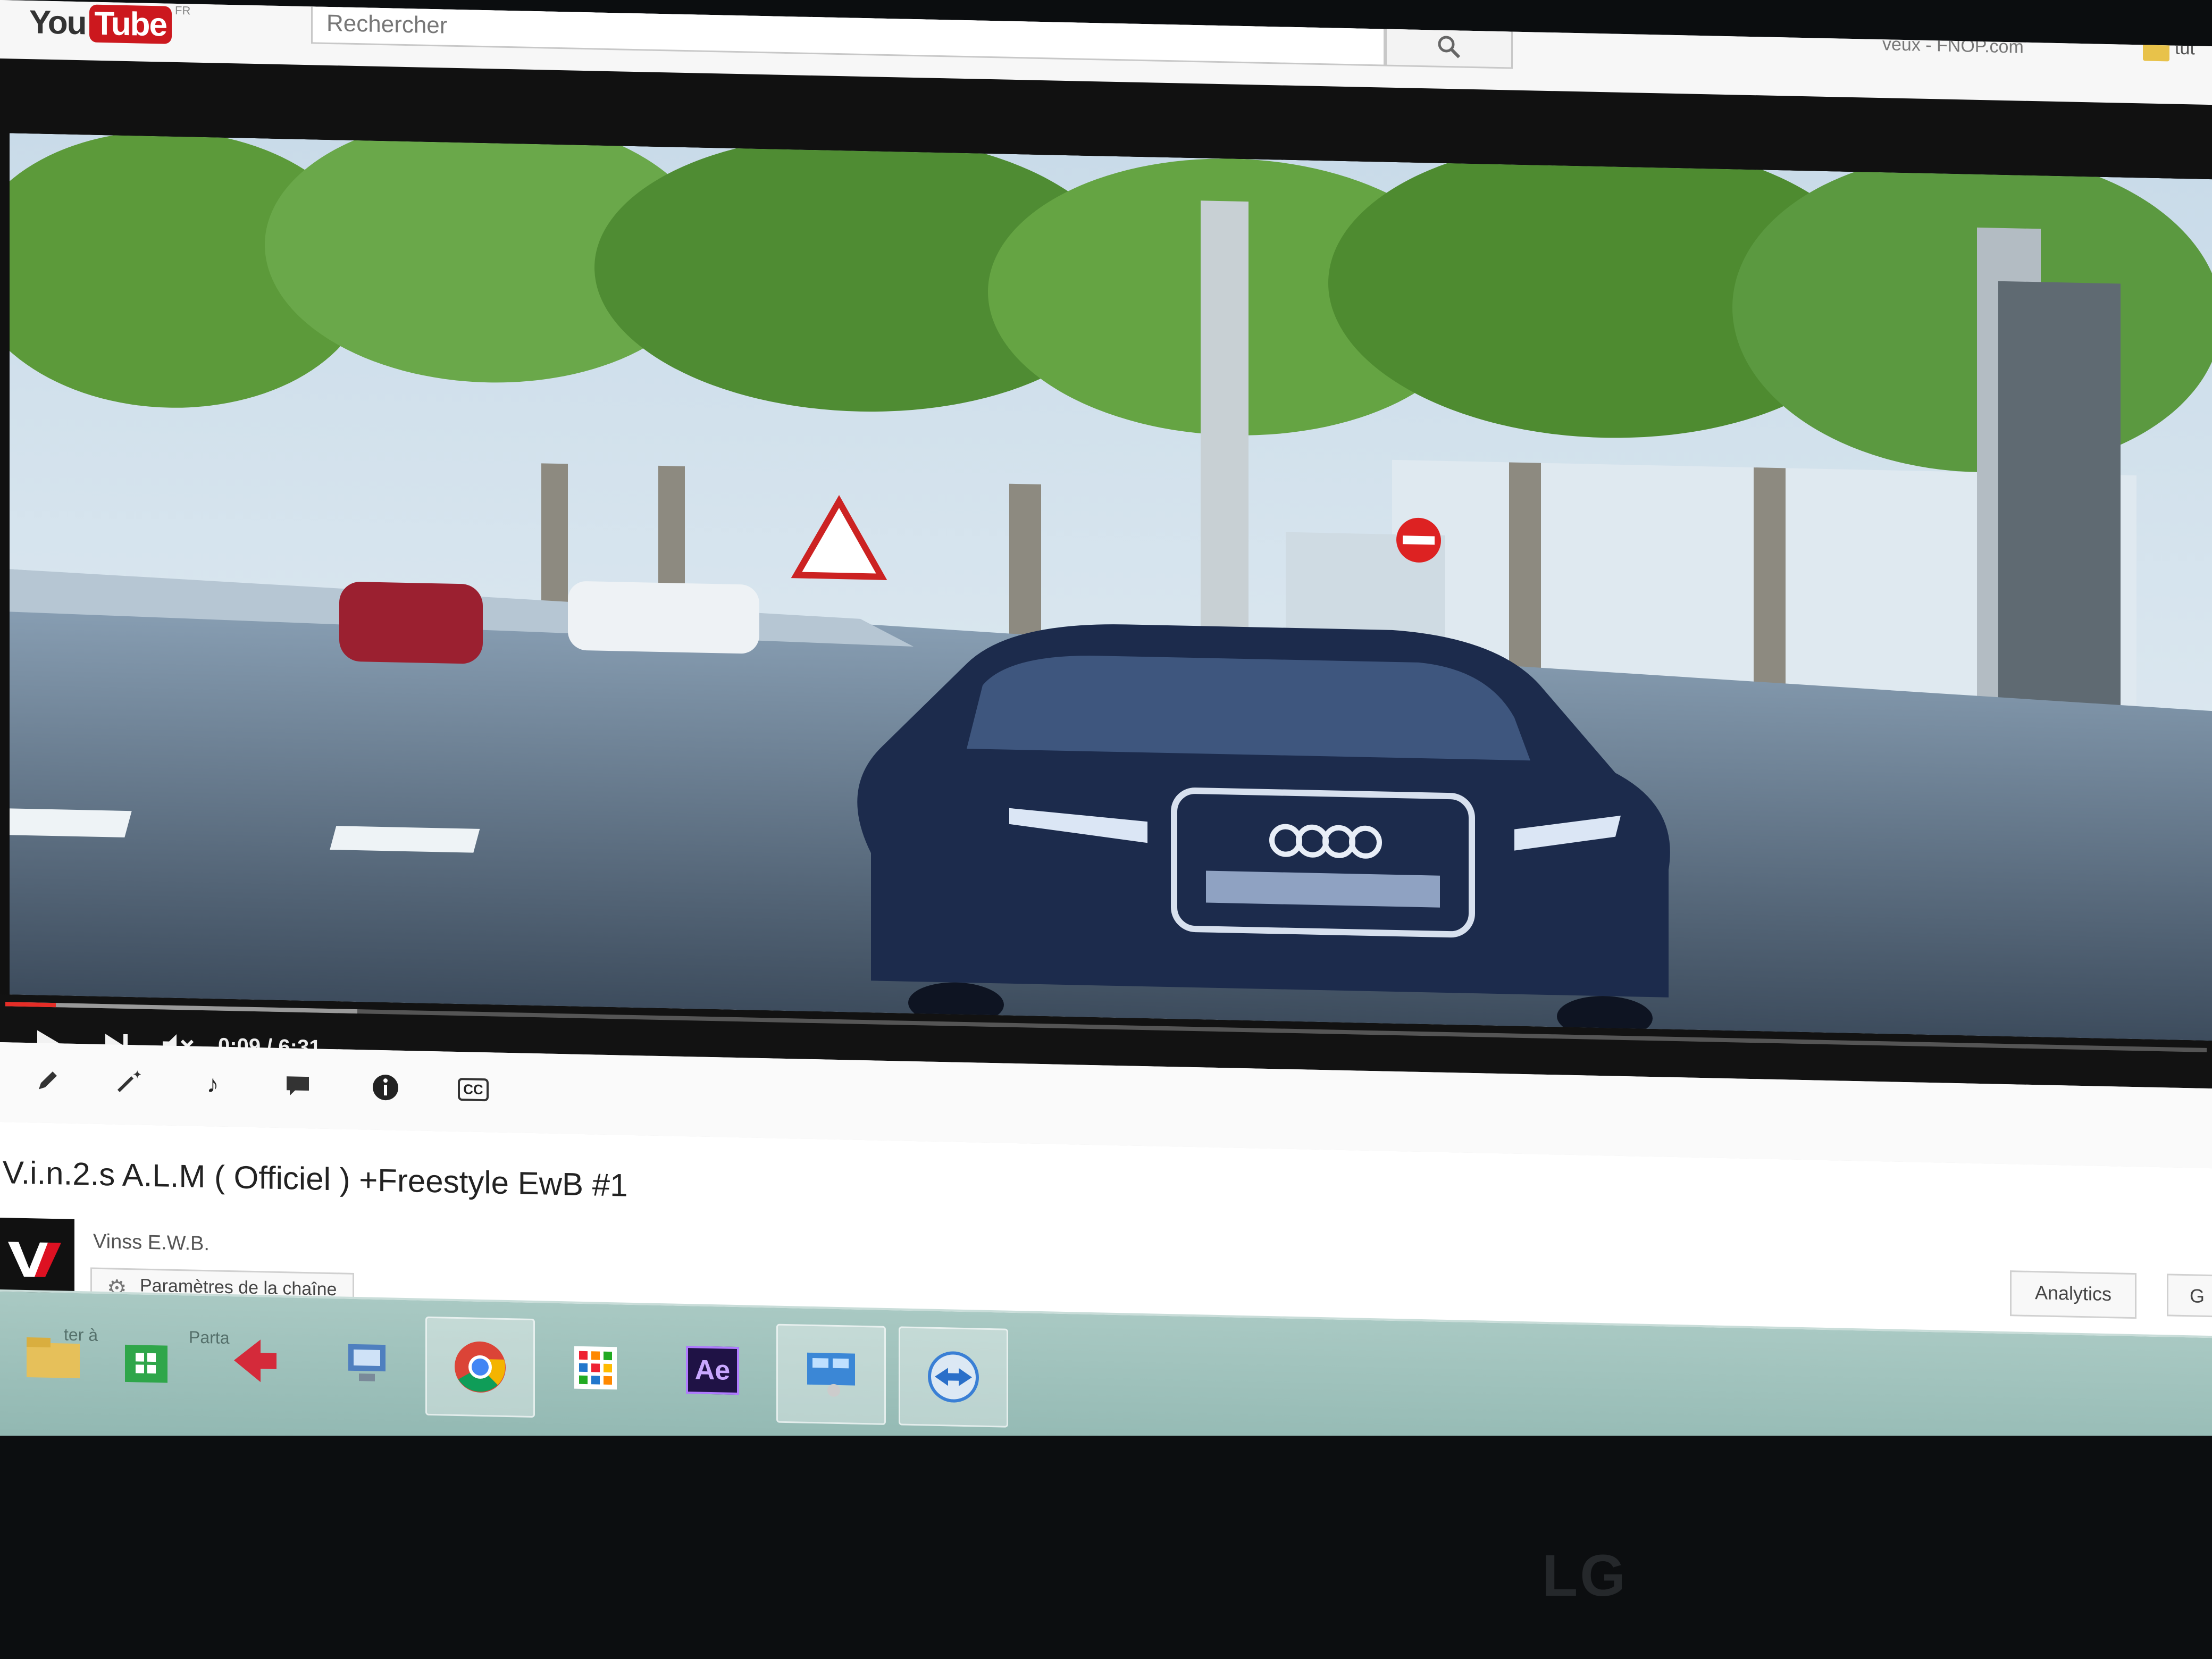 The image size is (2212, 1659). I want to click on bookmark-link: veux - FNOP.com, so click(1953, 46).